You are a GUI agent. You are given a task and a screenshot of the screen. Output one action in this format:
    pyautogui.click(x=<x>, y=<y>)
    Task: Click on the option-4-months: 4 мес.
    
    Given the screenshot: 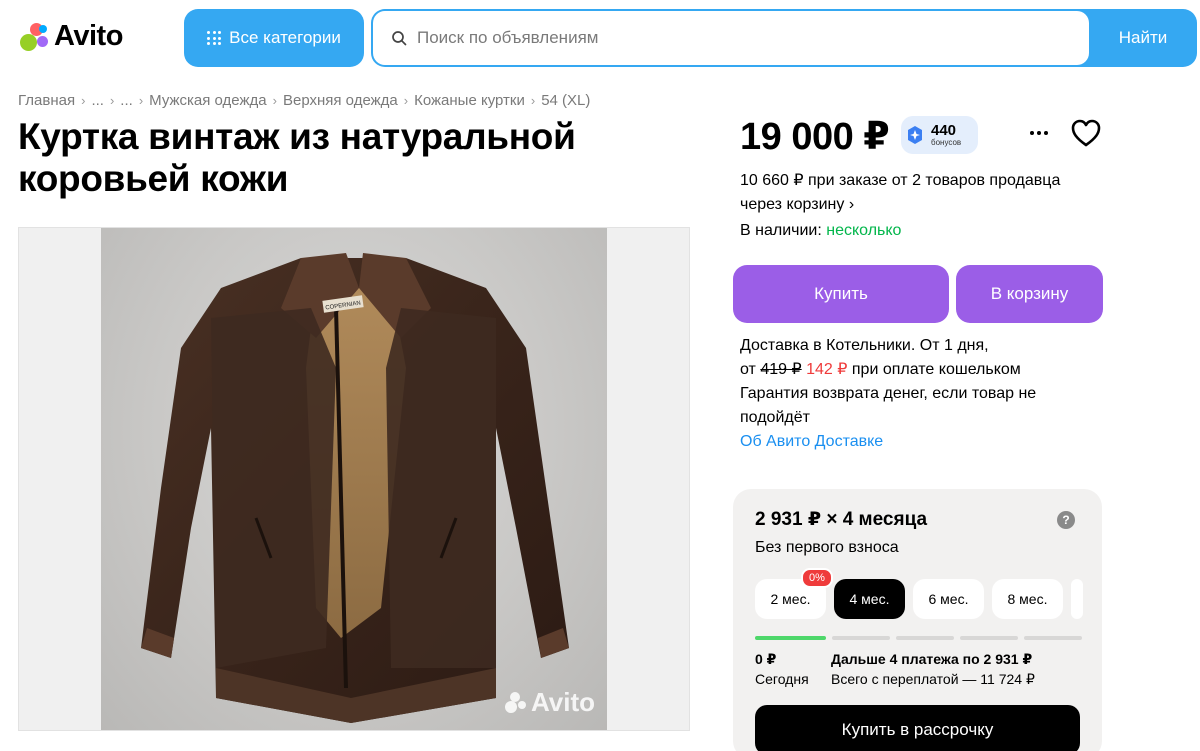 What is the action you would take?
    pyautogui.click(x=869, y=599)
    